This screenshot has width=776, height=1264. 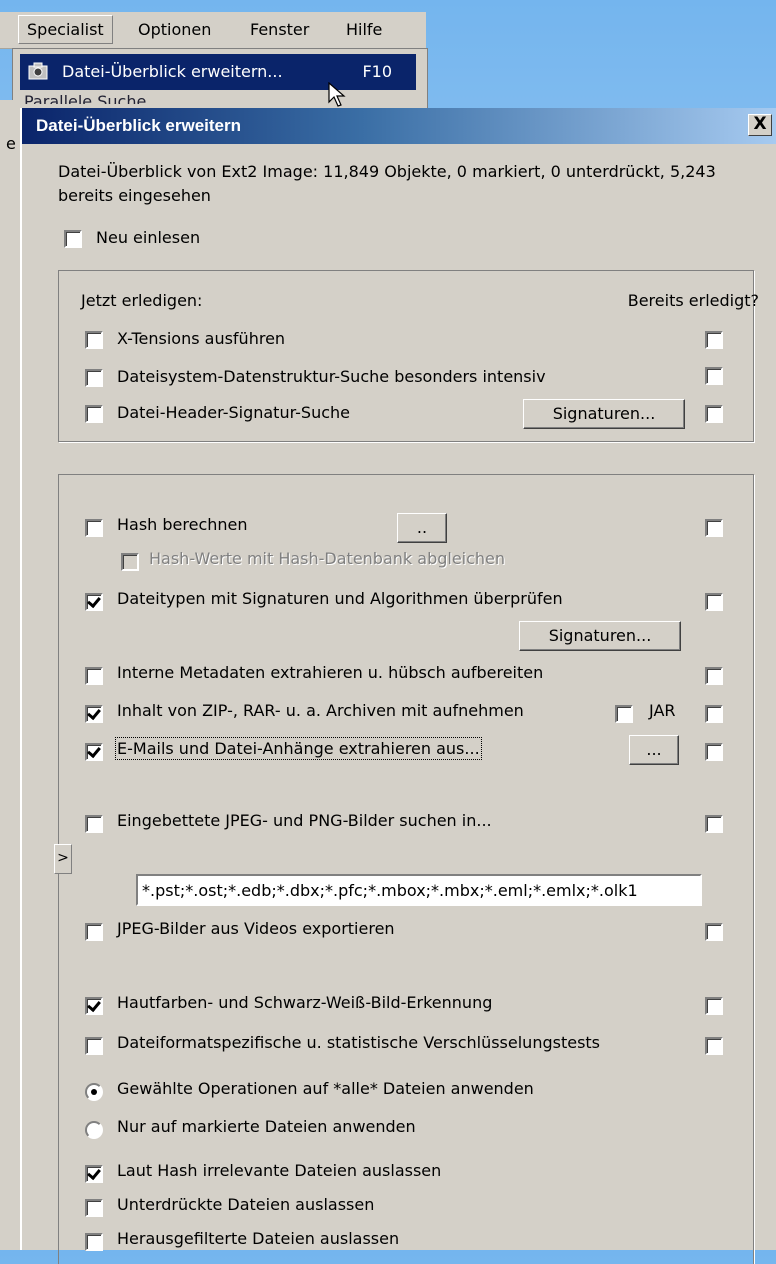 I want to click on jar-label: JAR, so click(x=662, y=710).